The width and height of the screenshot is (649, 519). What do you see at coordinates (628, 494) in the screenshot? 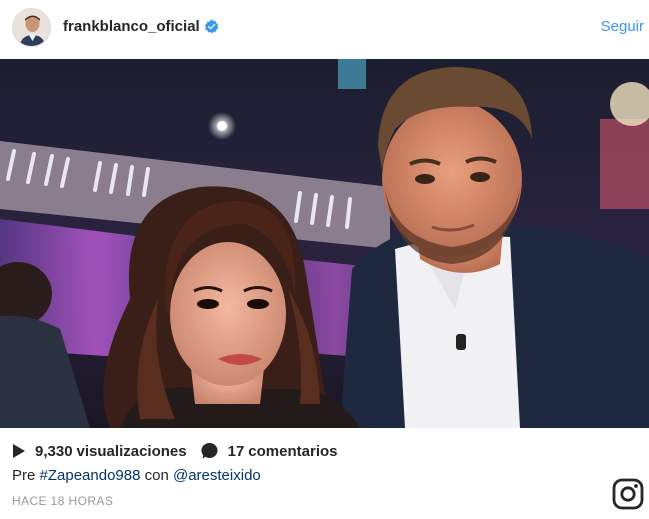
I see `instagram-icon` at bounding box center [628, 494].